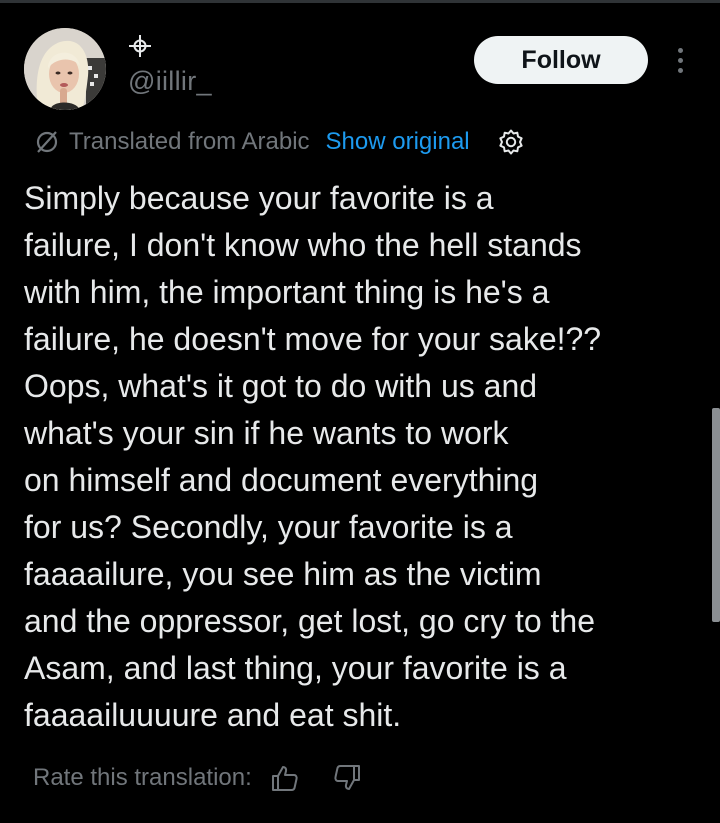  I want to click on translation-bar: Translated from Arabic Show original, so click(279, 142).